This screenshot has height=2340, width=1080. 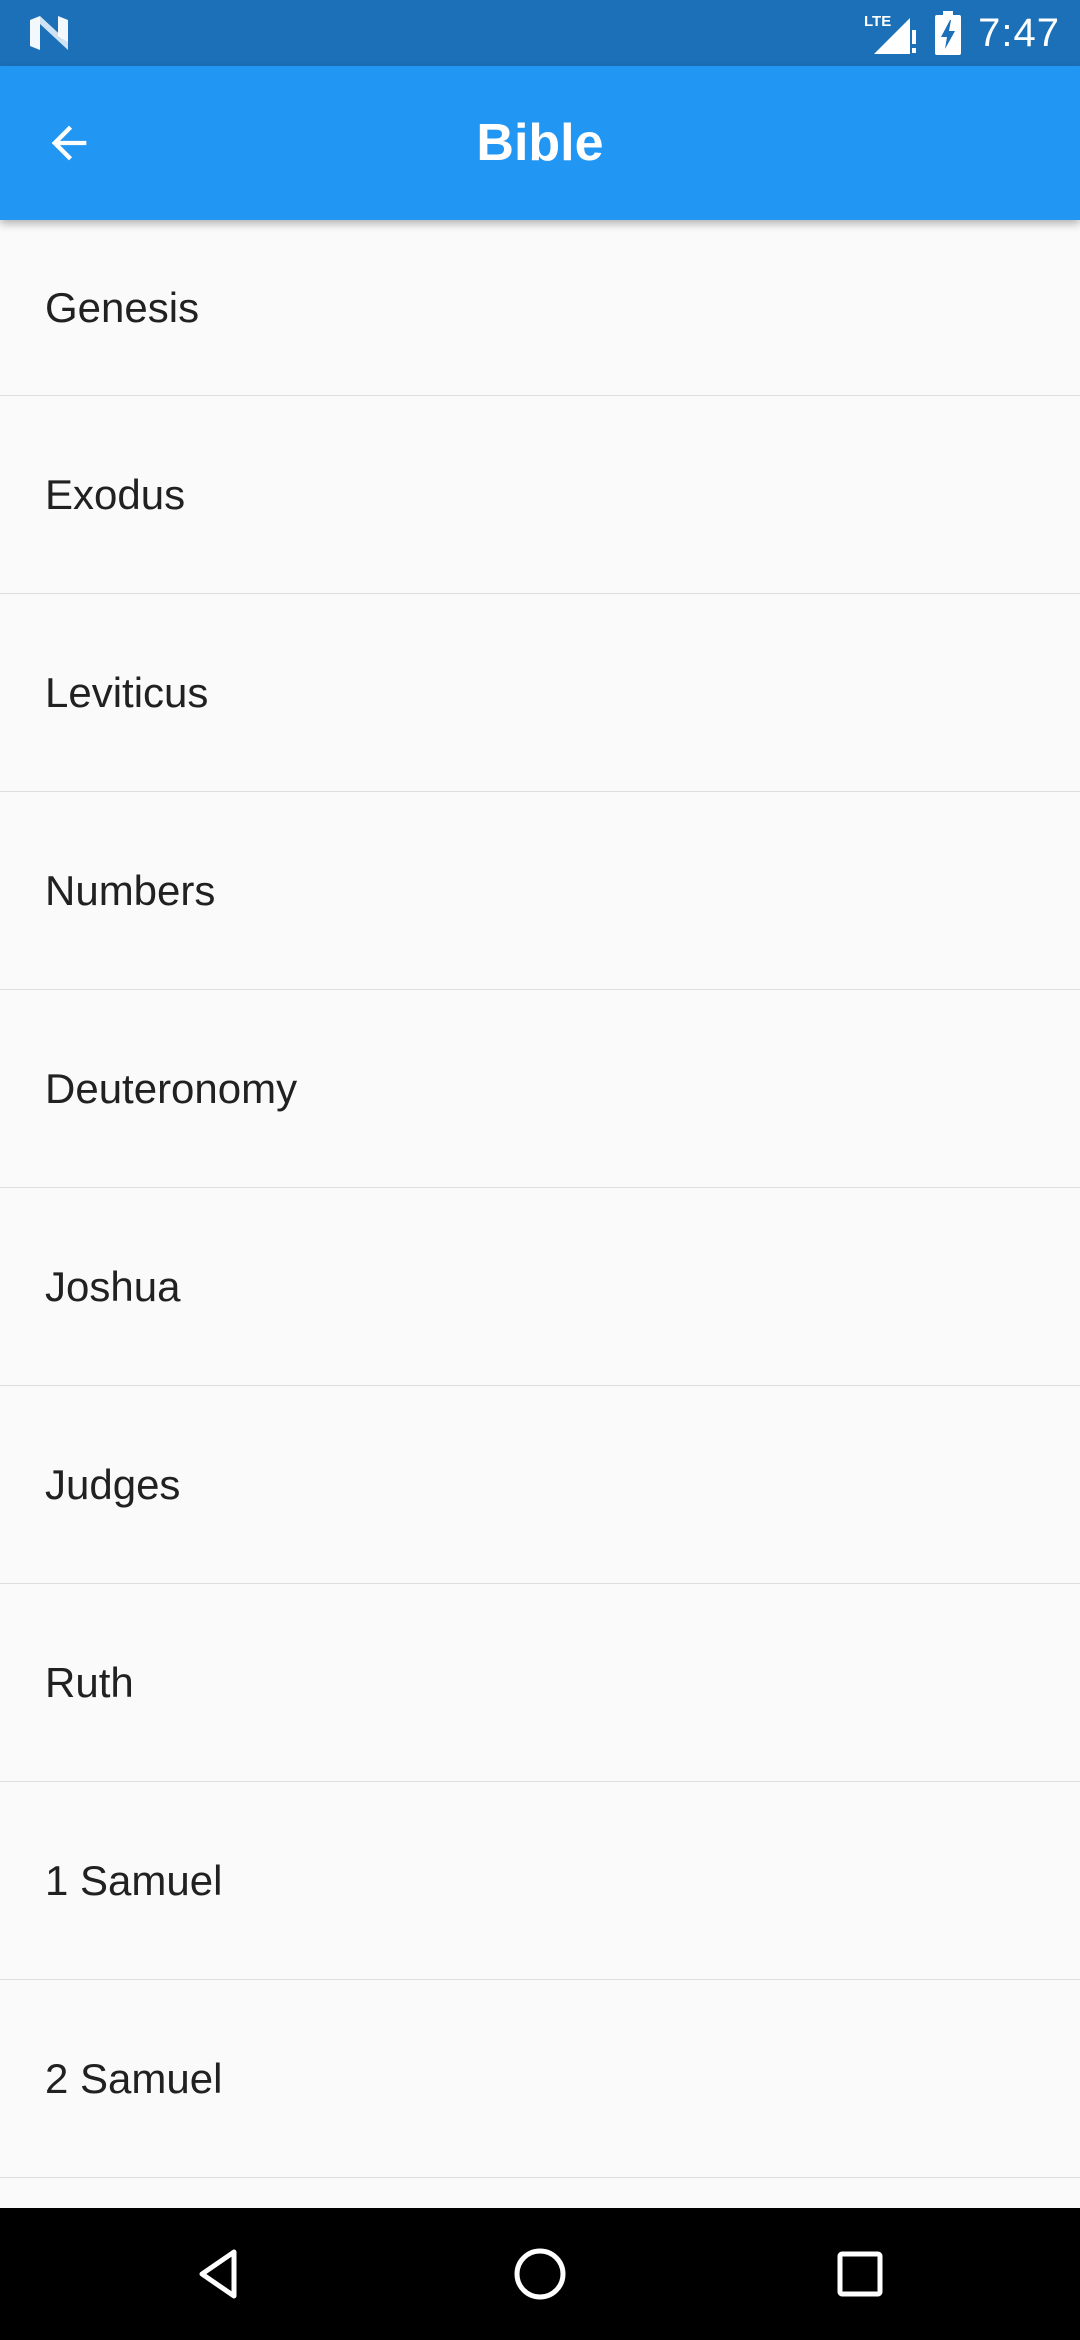 What do you see at coordinates (134, 1880) in the screenshot?
I see `book-label: 1 Samuel` at bounding box center [134, 1880].